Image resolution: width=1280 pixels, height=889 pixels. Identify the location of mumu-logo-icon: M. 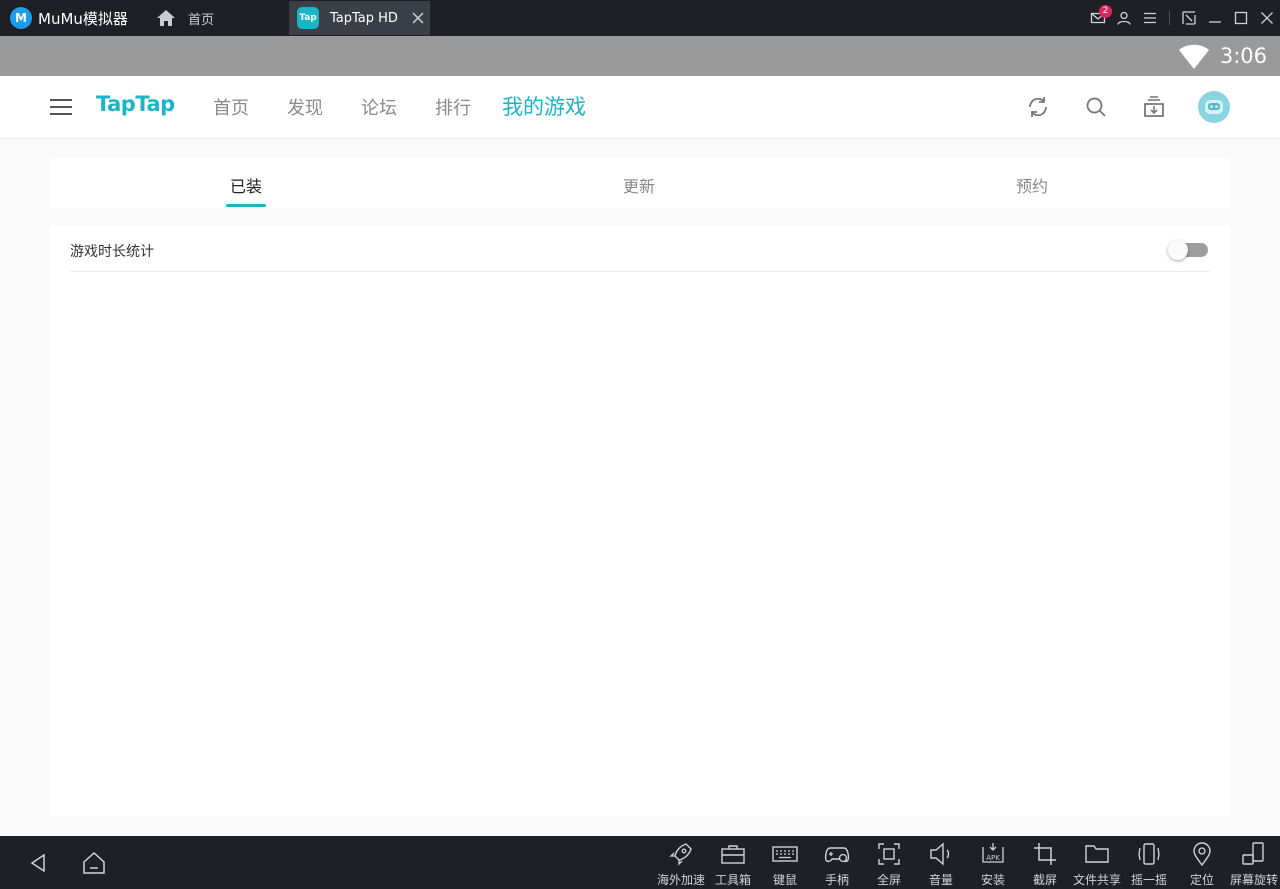
(21, 18).